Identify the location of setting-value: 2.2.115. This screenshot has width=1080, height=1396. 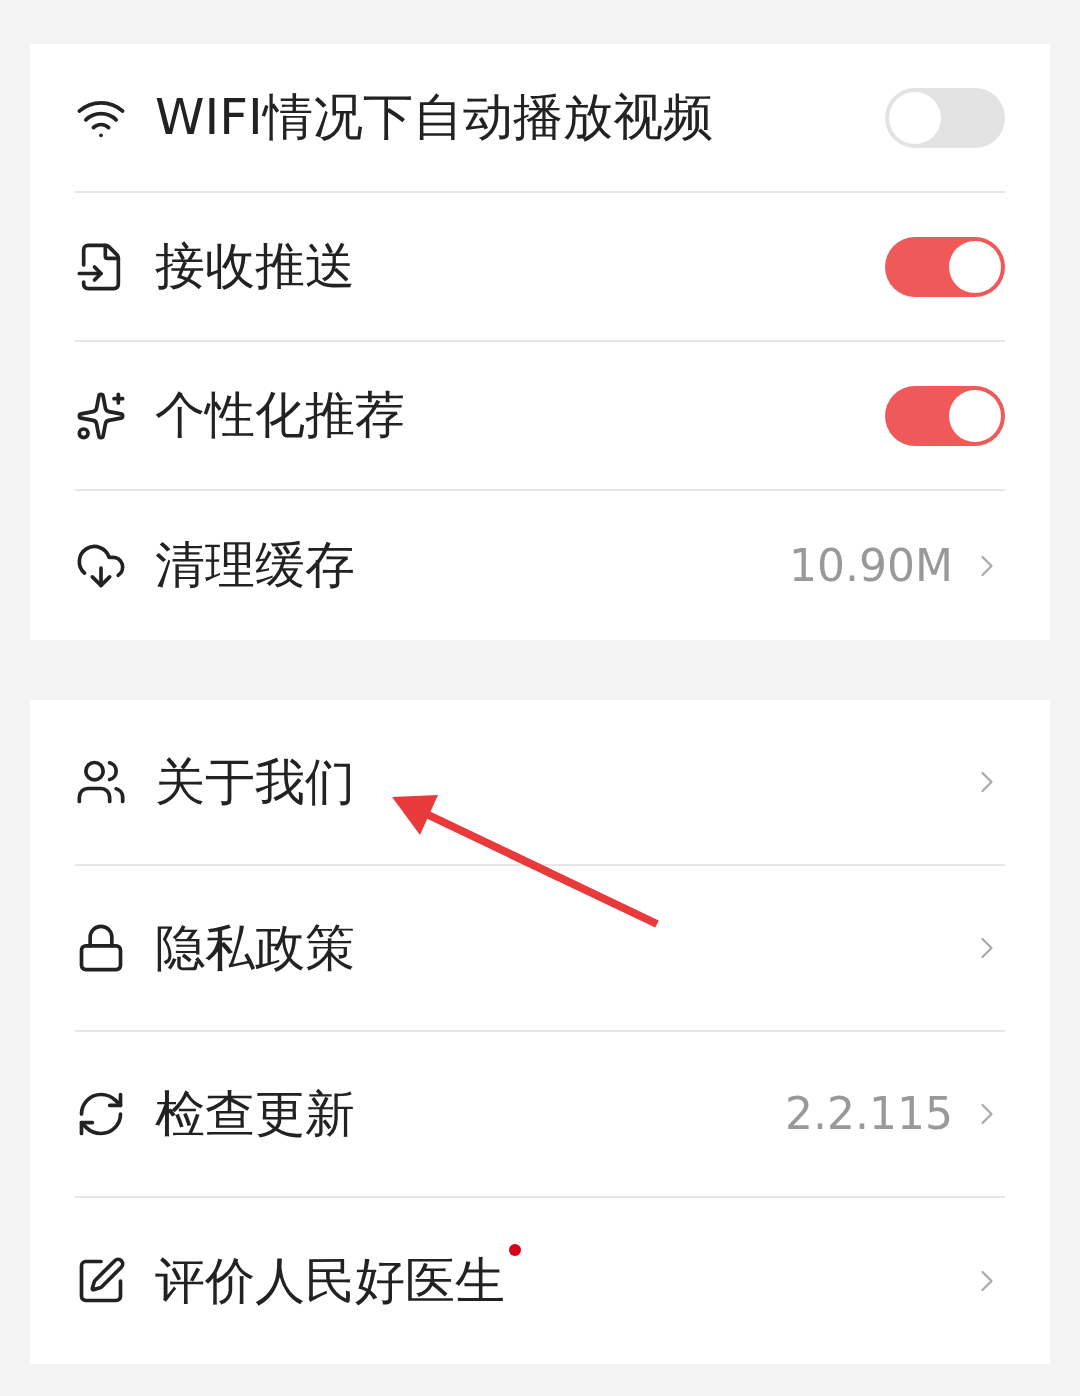
(869, 1114).